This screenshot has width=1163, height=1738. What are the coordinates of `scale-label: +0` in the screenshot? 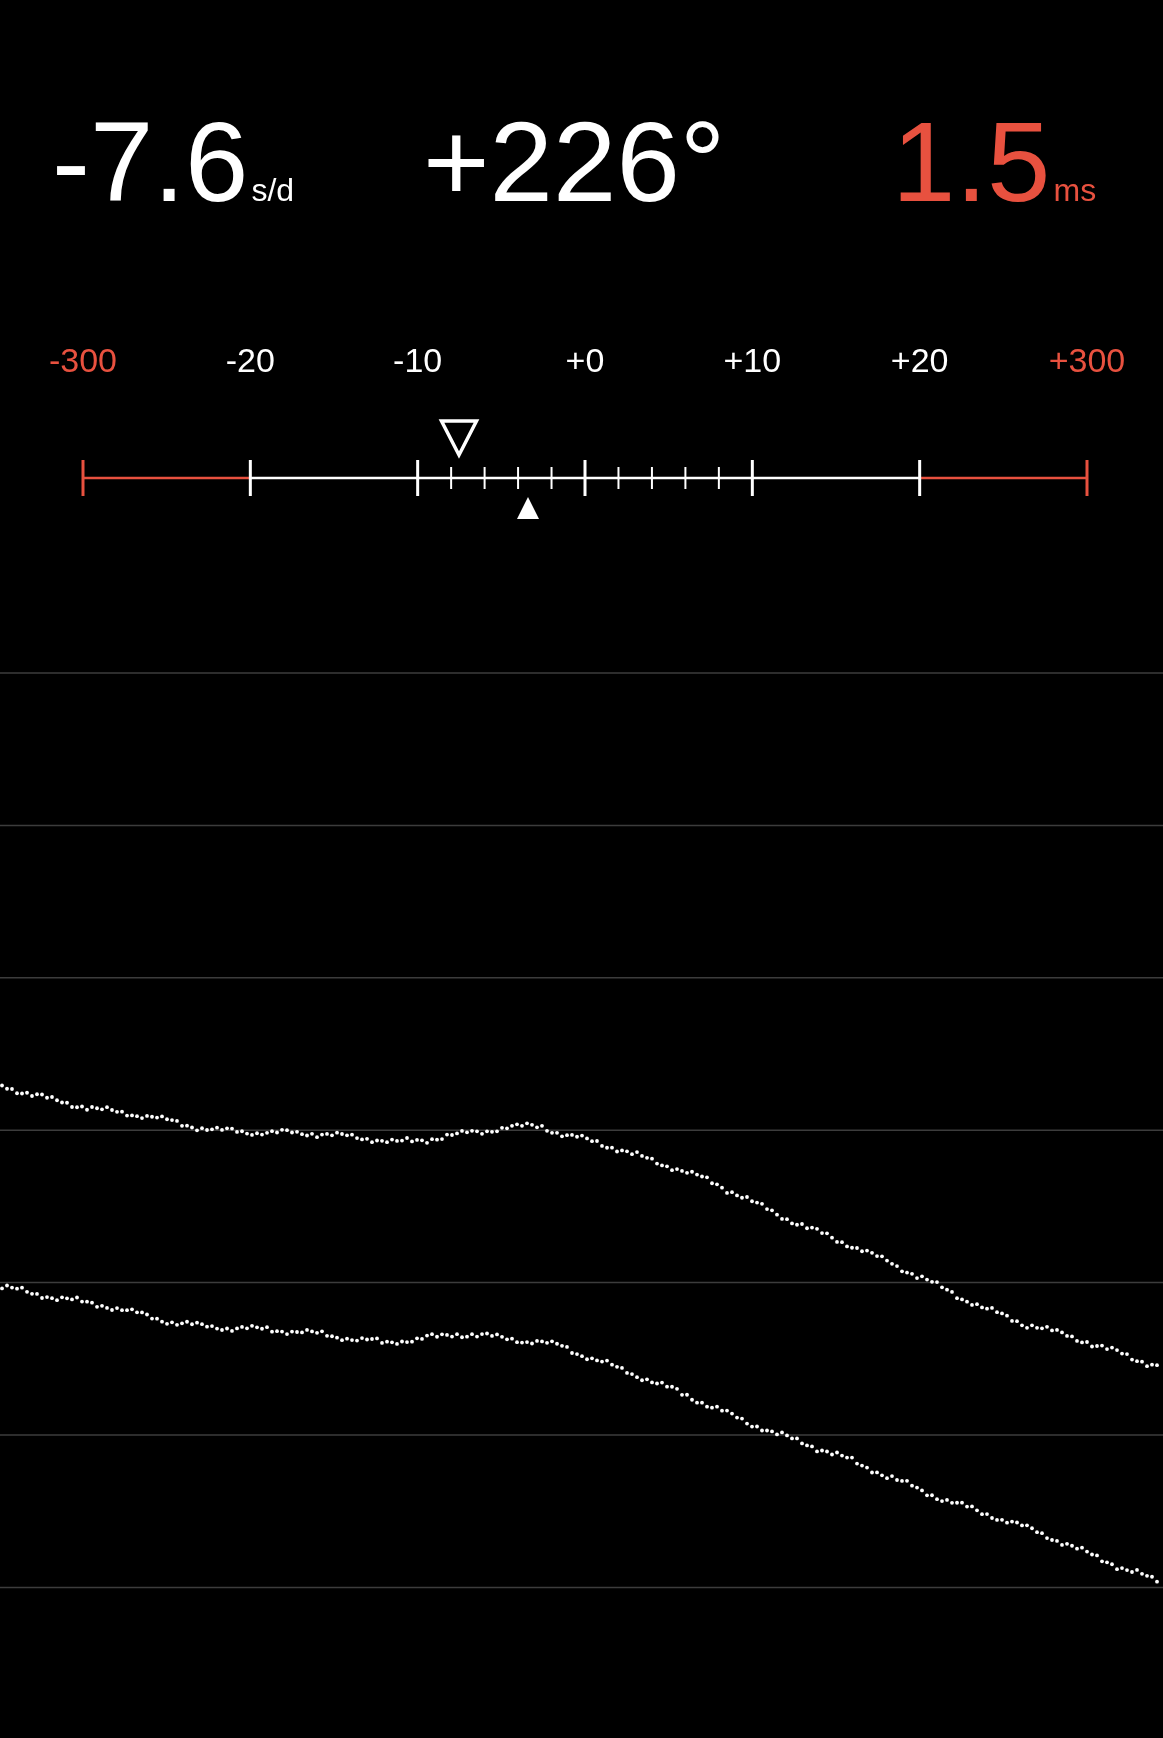 It's located at (585, 360).